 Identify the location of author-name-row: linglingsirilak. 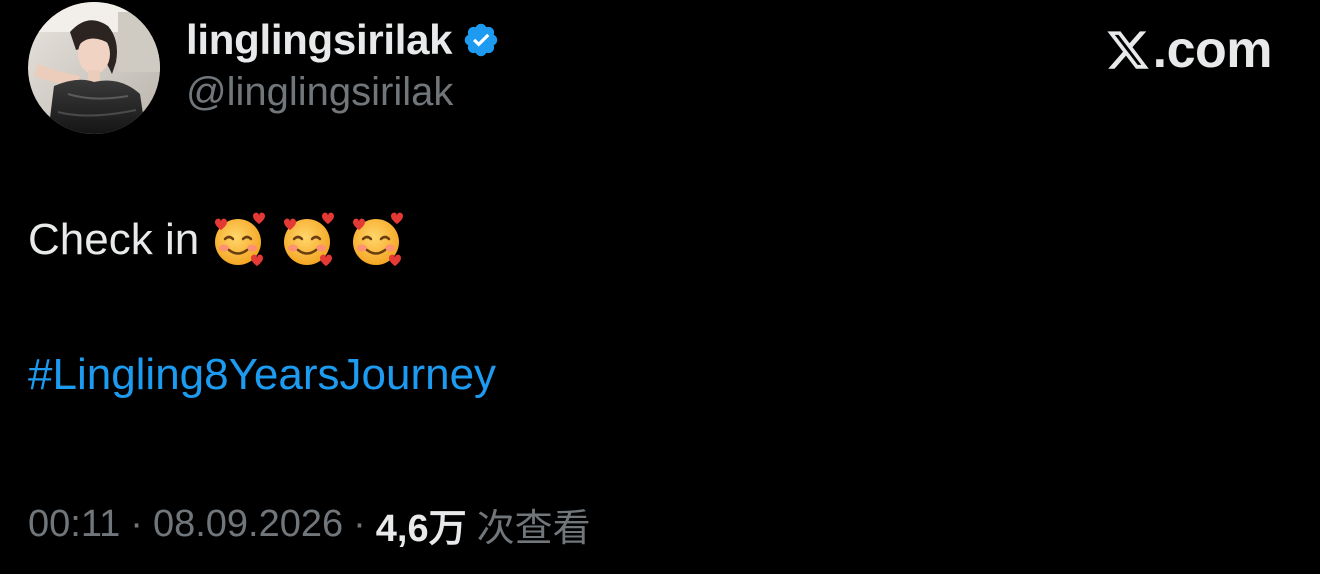
(343, 40).